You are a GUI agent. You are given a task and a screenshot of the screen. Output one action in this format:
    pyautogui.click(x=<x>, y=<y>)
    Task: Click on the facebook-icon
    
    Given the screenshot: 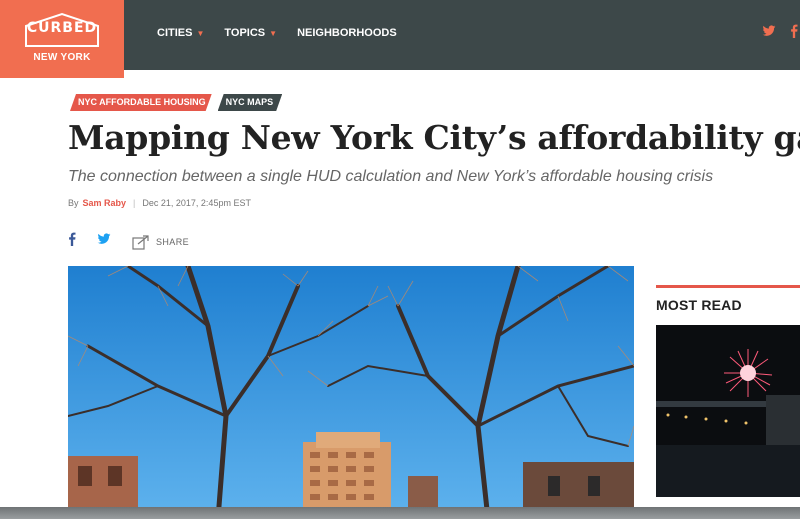 What is the action you would take?
    pyautogui.click(x=794, y=31)
    